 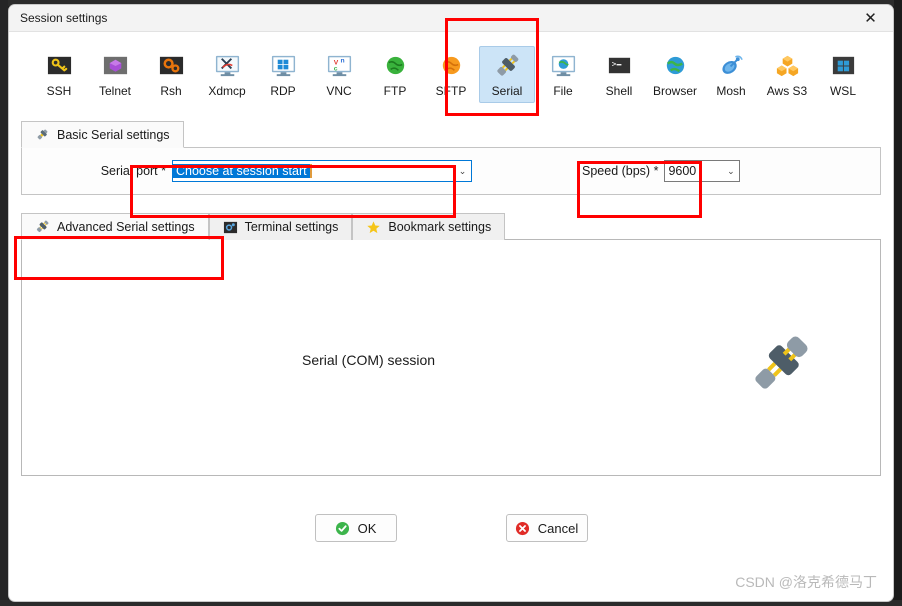 I want to click on protocol-ftp: FTP, so click(x=395, y=74).